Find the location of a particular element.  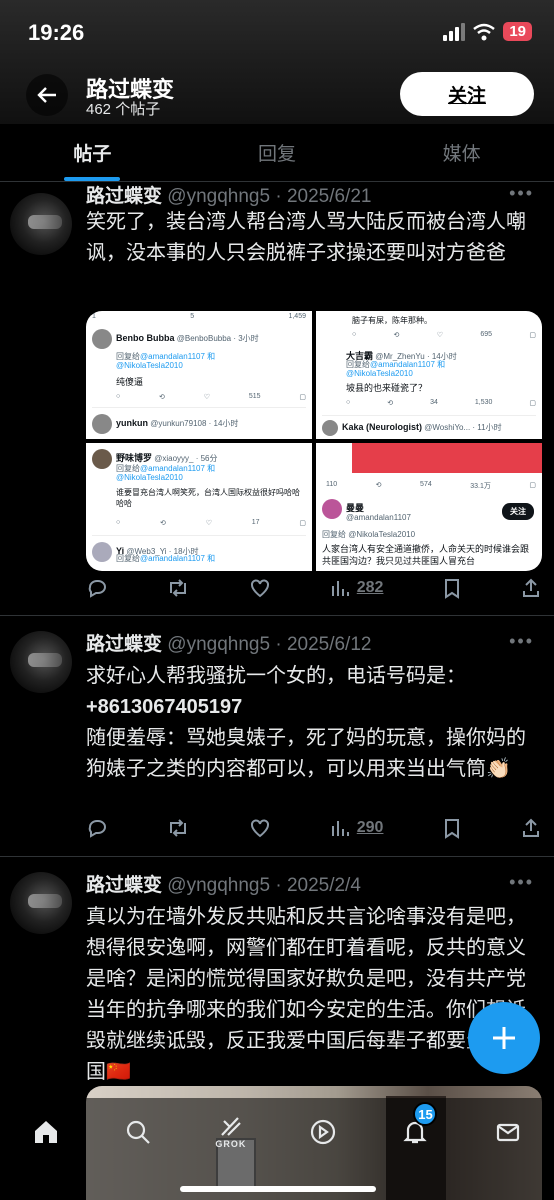

nav-messages is located at coordinates (508, 1132).